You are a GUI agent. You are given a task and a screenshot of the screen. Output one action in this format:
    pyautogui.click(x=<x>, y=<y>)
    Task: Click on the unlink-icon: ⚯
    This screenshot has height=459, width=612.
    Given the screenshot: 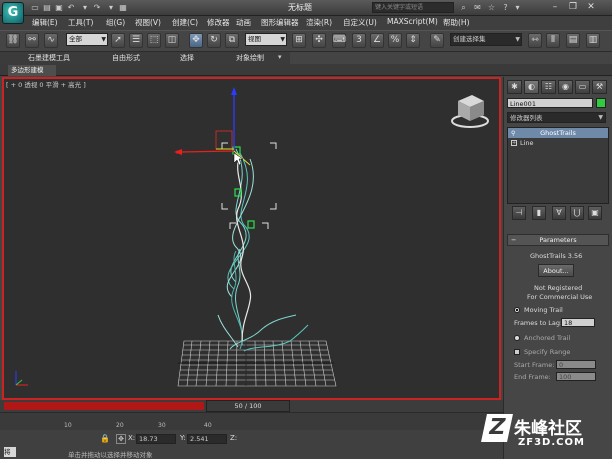 What is the action you would take?
    pyautogui.click(x=32, y=40)
    